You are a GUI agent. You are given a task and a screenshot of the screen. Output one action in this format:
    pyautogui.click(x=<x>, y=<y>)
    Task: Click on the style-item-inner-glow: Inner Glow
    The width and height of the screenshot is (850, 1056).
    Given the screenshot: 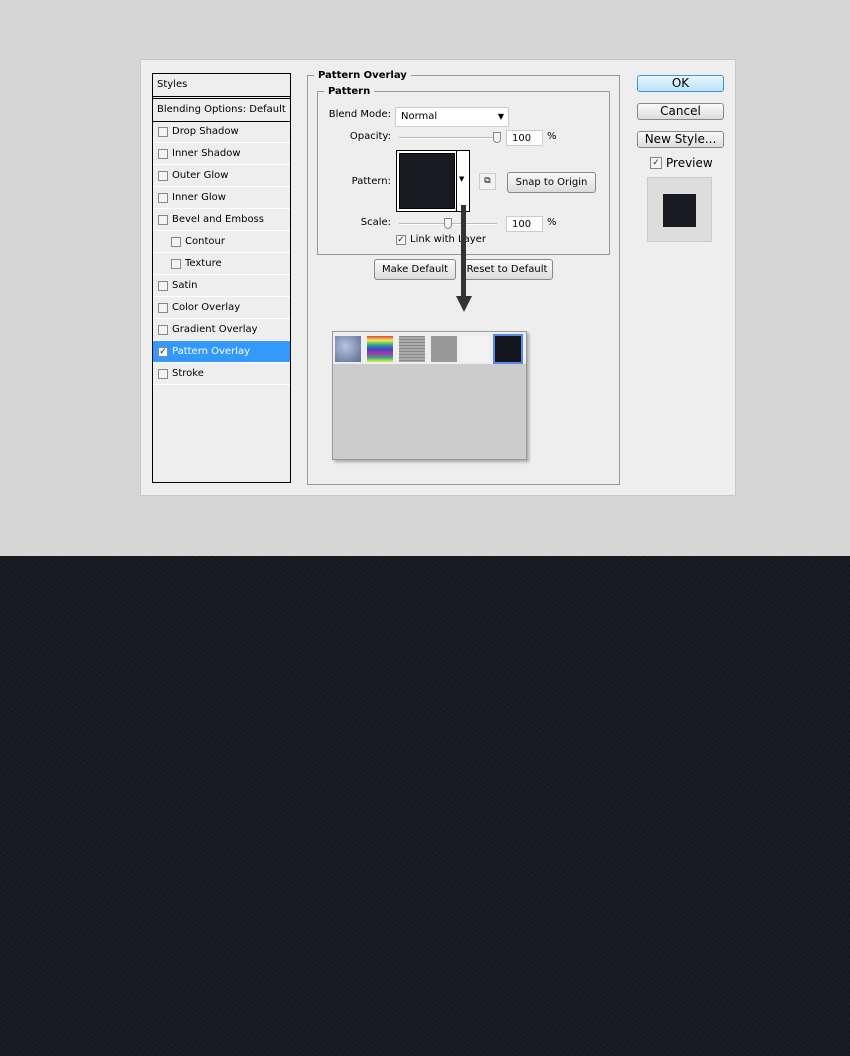 What is the action you would take?
    pyautogui.click(x=221, y=198)
    